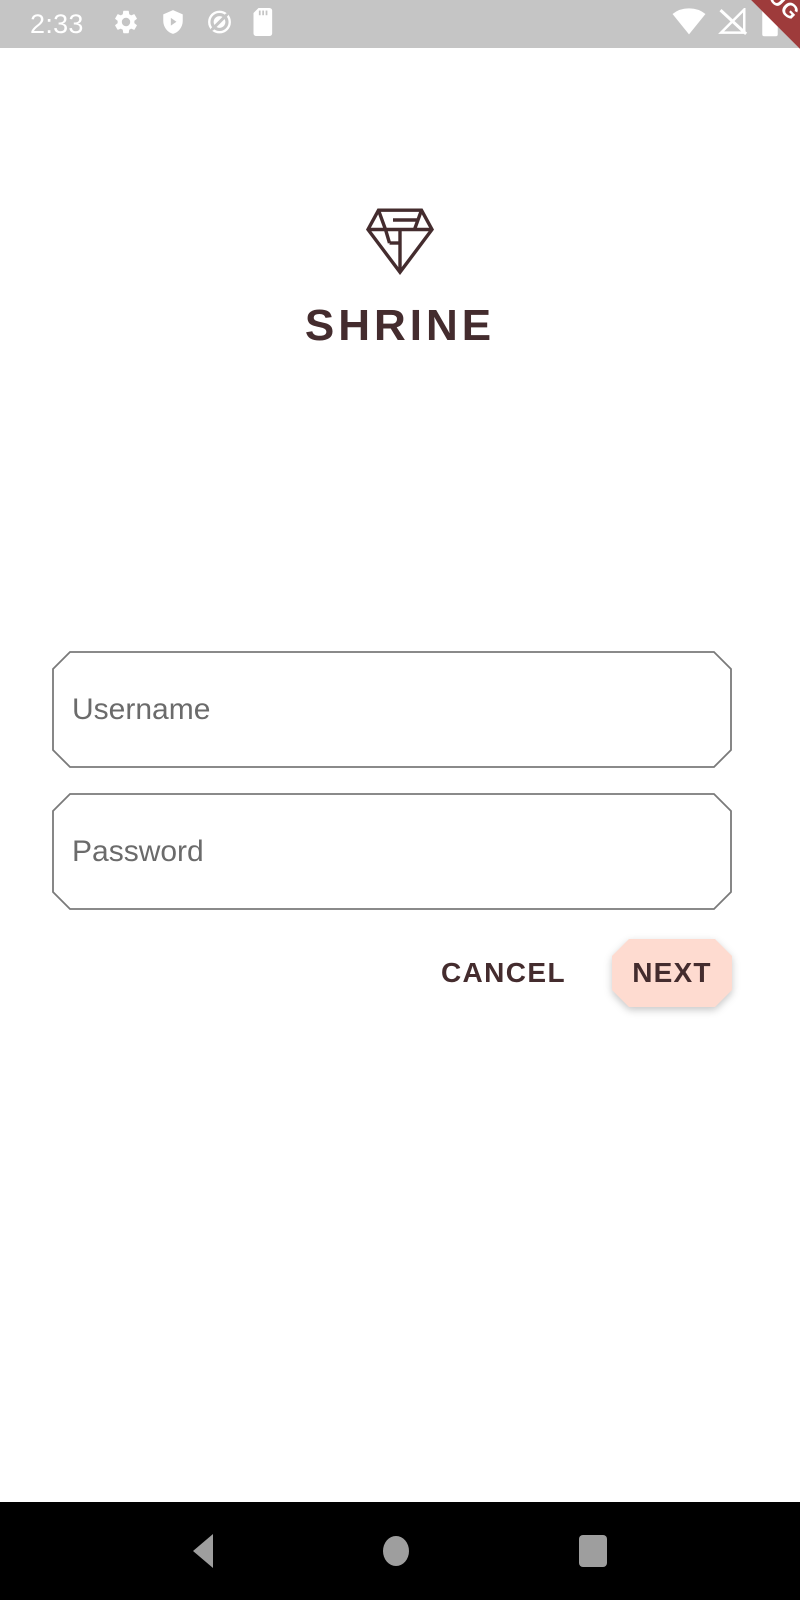 This screenshot has width=800, height=1600. Describe the element at coordinates (733, 23) in the screenshot. I see `cellular-off-icon` at that location.